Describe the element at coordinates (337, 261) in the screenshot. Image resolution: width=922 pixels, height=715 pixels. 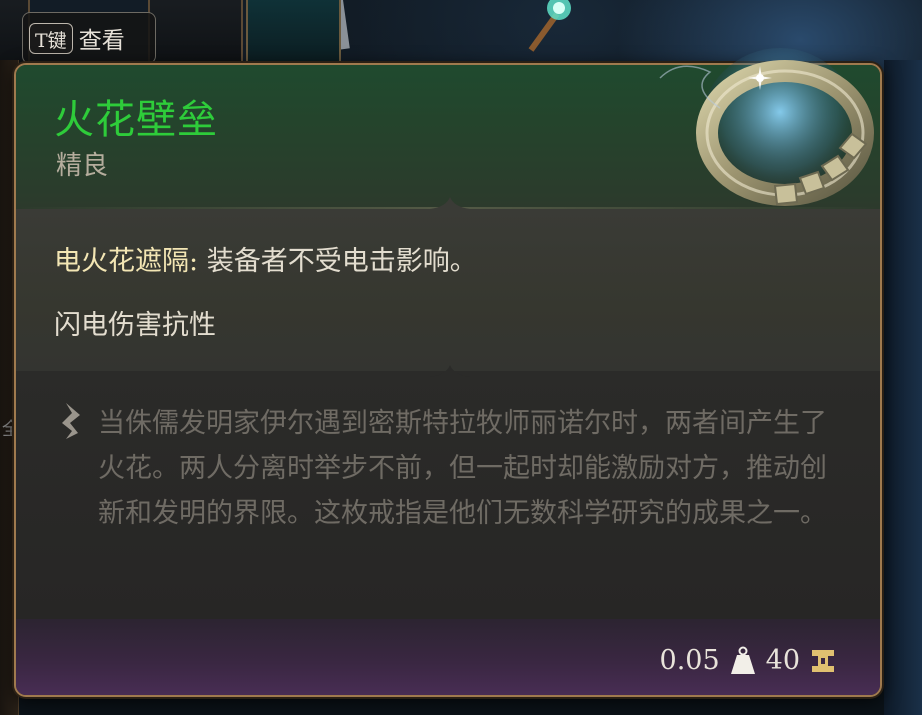
I see `property-text: 装备者不受电击影响。` at that location.